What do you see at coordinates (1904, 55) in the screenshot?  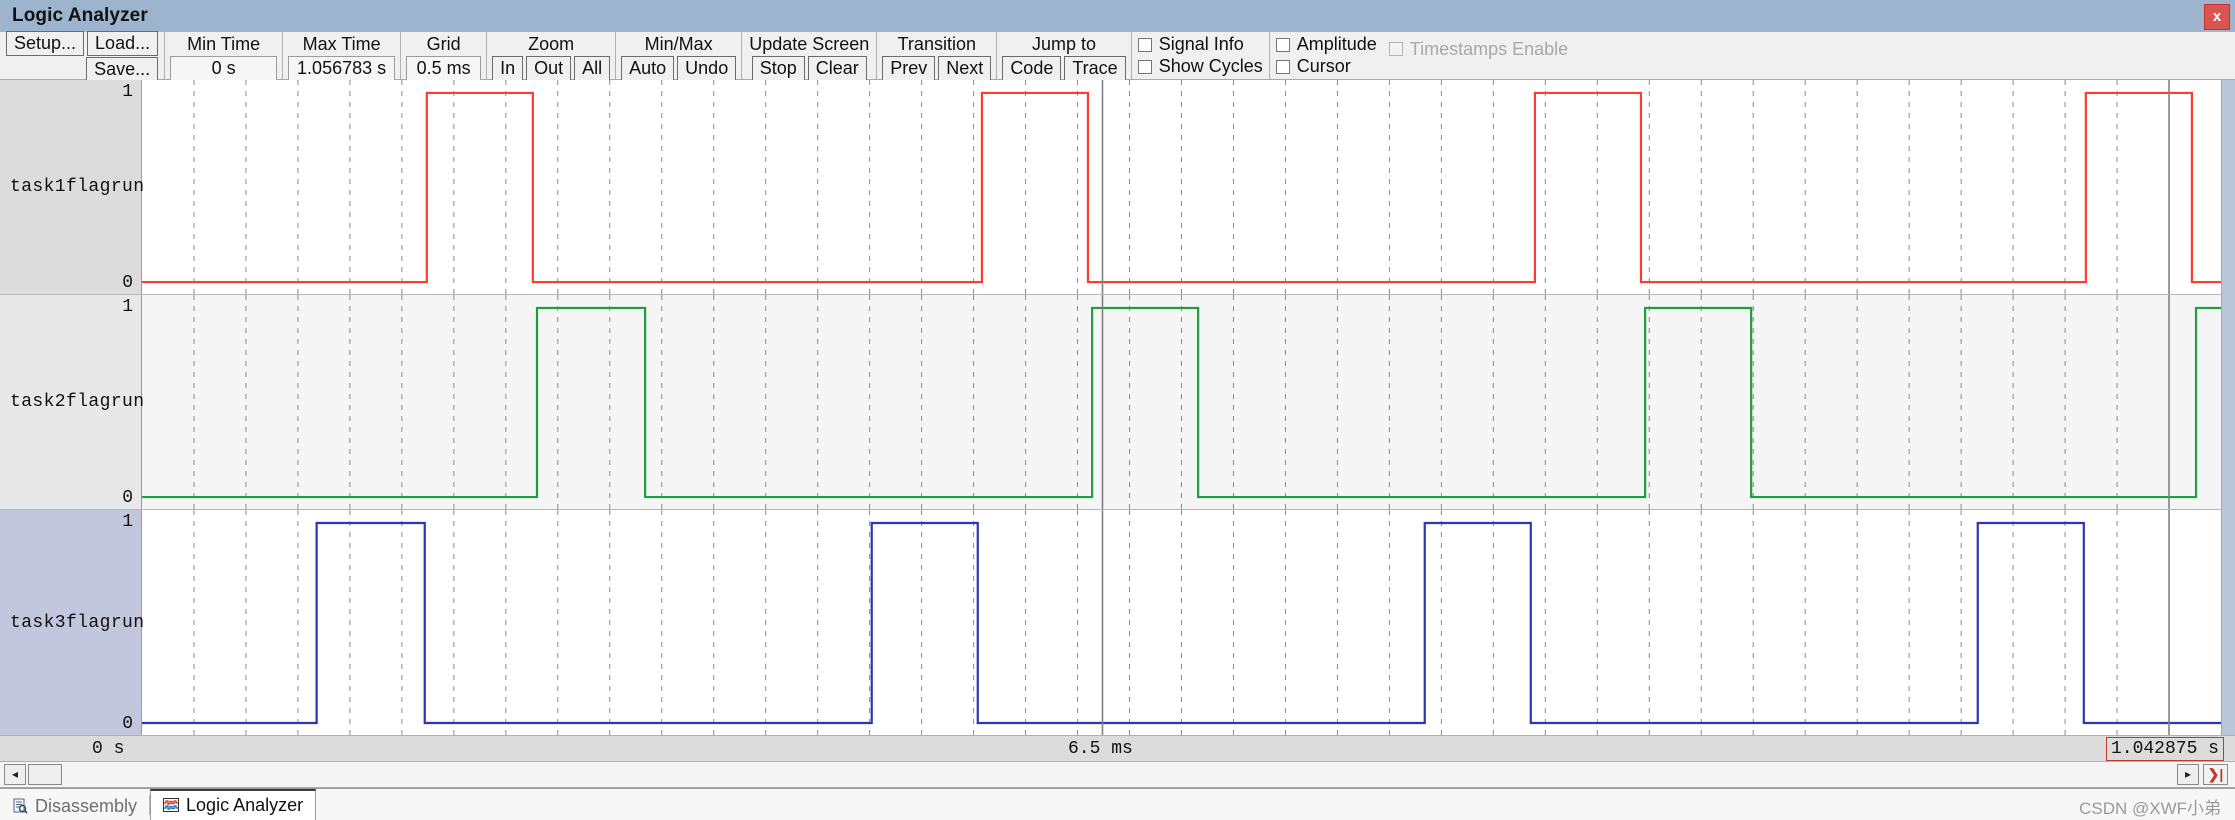 I see `toolbar-filler` at bounding box center [1904, 55].